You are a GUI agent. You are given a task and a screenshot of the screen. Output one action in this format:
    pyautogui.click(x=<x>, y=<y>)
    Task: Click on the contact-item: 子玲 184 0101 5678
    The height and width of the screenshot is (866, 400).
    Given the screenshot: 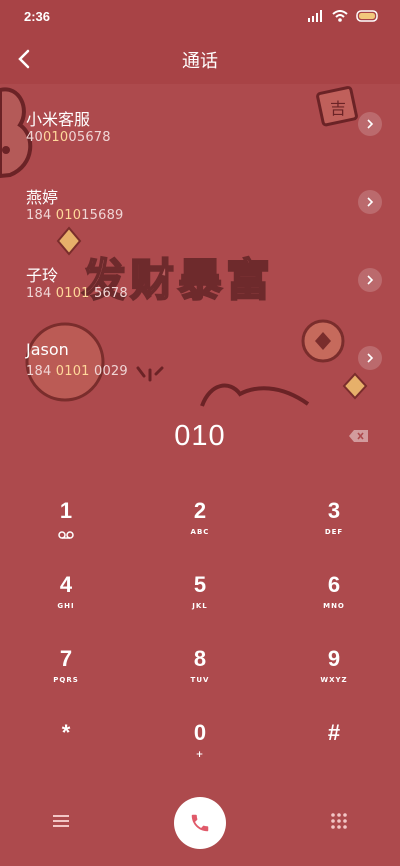 What is the action you would take?
    pyautogui.click(x=200, y=278)
    